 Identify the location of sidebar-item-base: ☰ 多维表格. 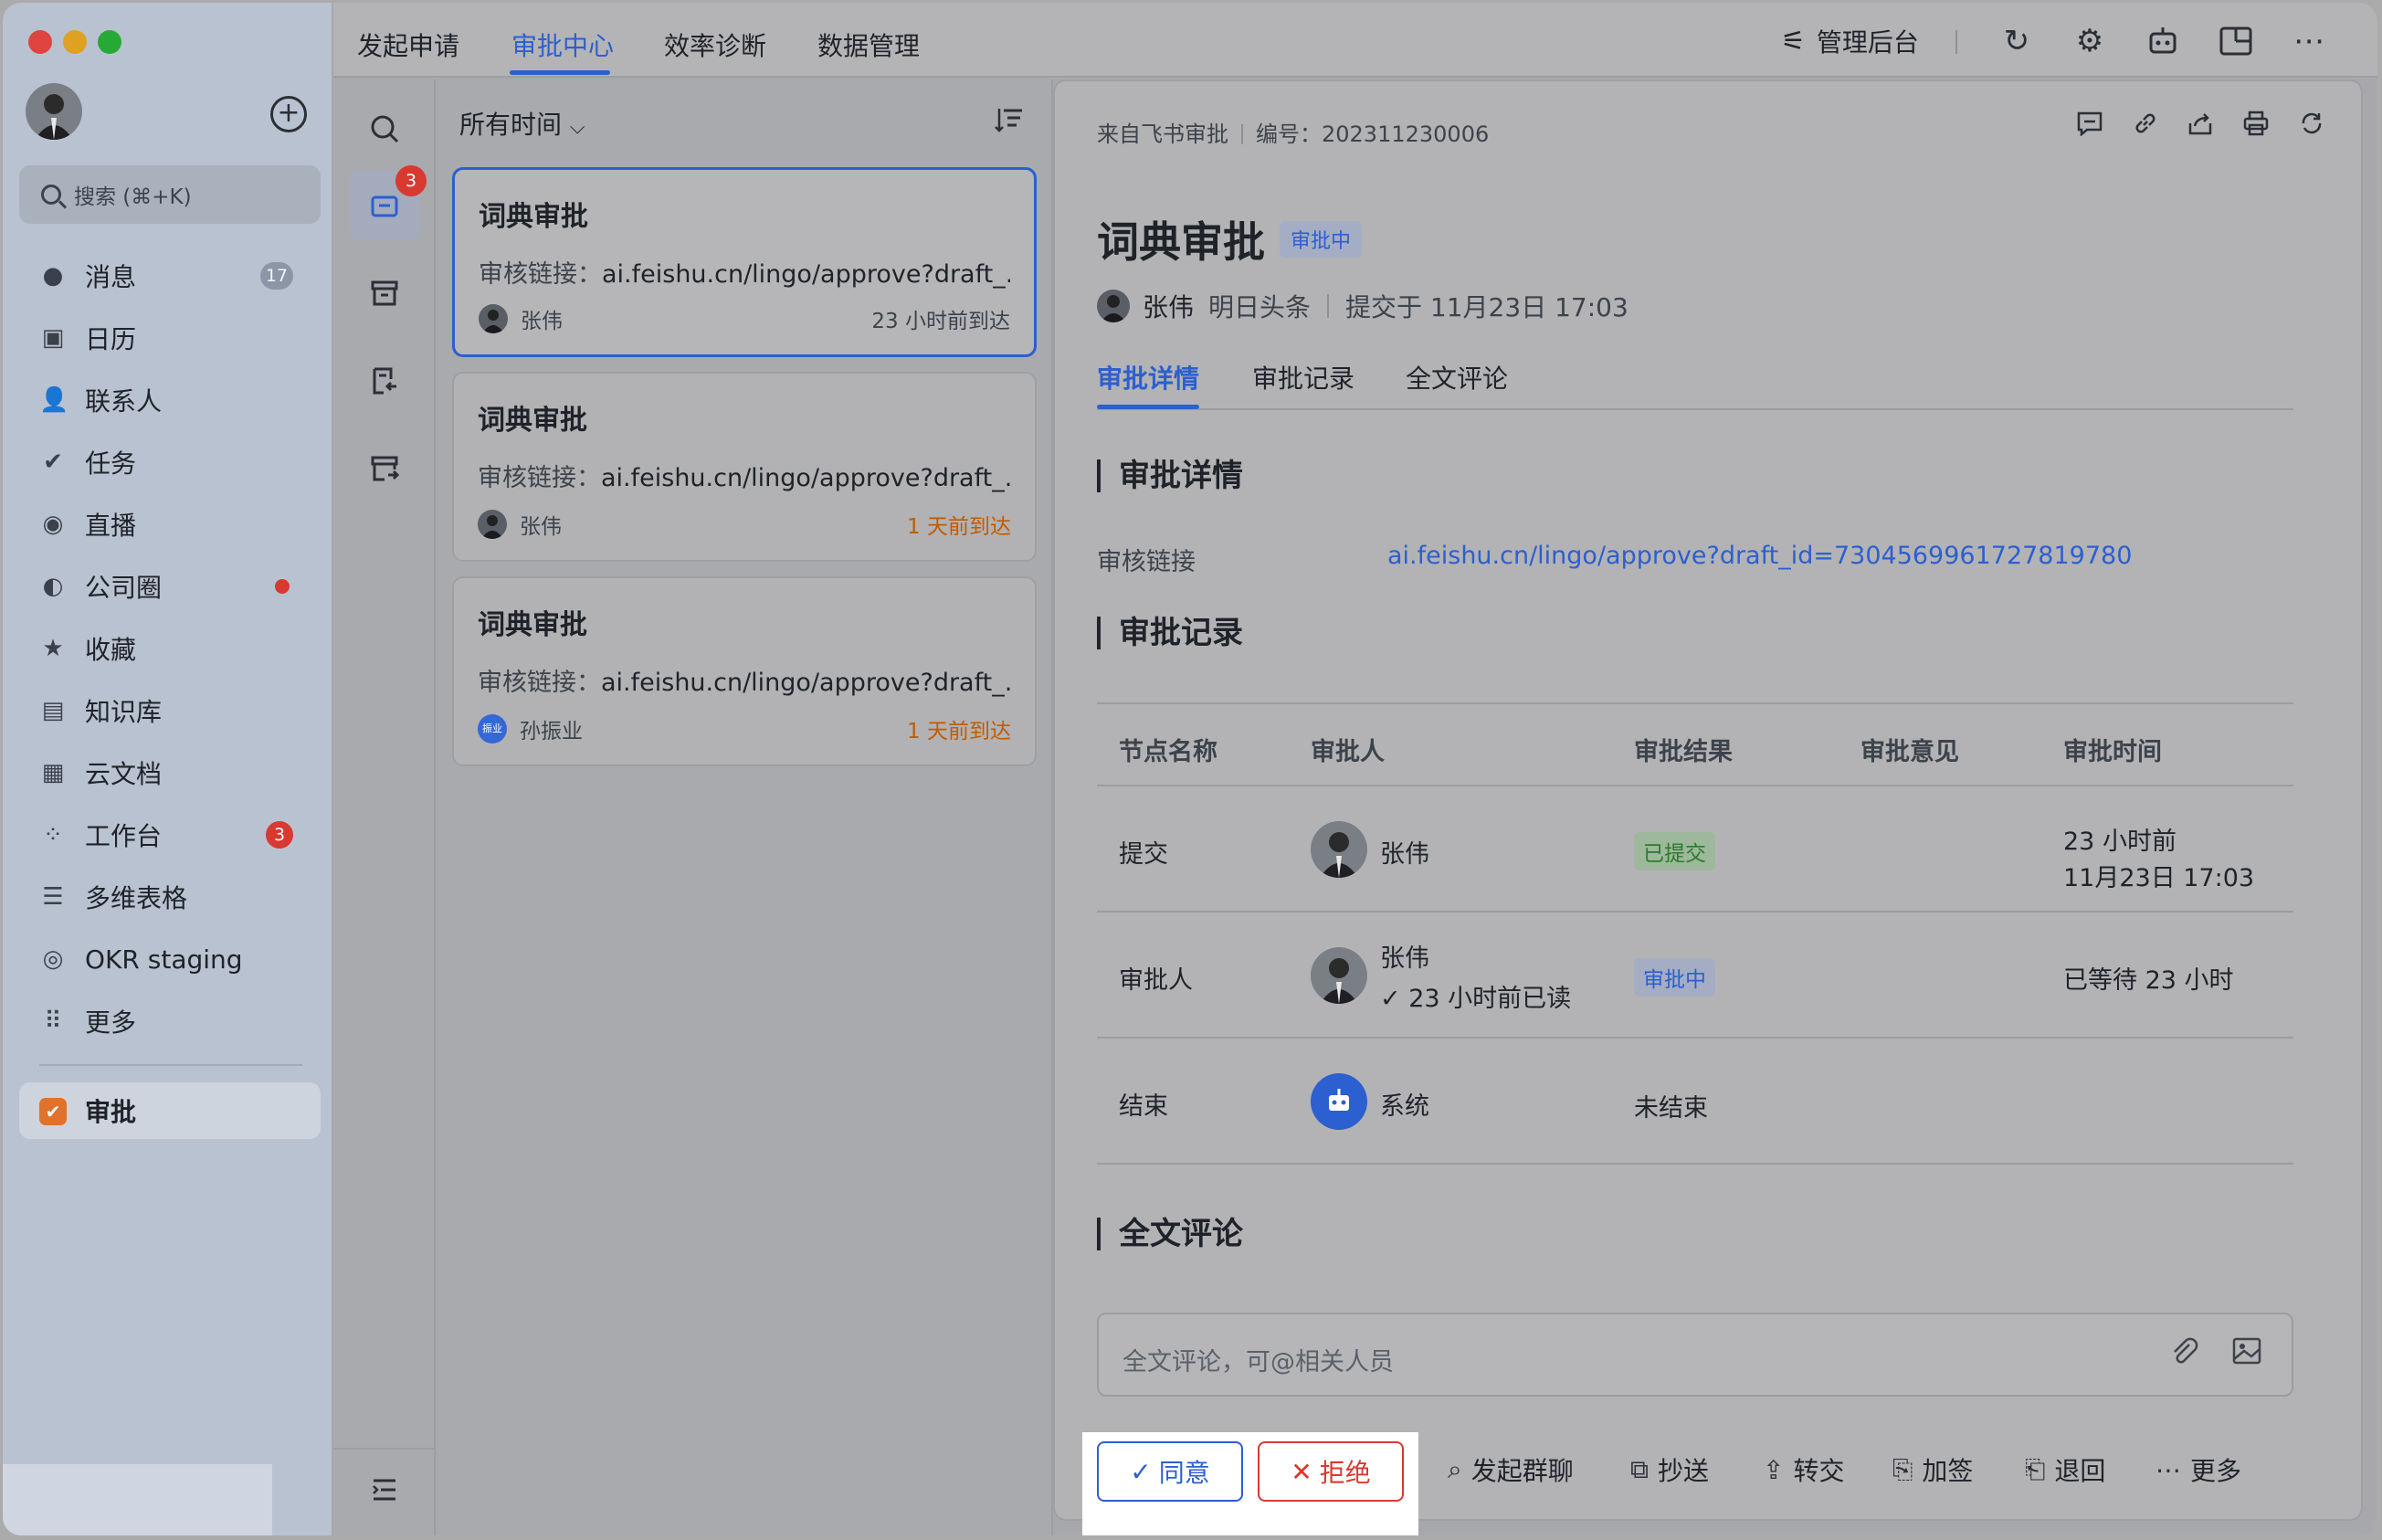
(170, 897).